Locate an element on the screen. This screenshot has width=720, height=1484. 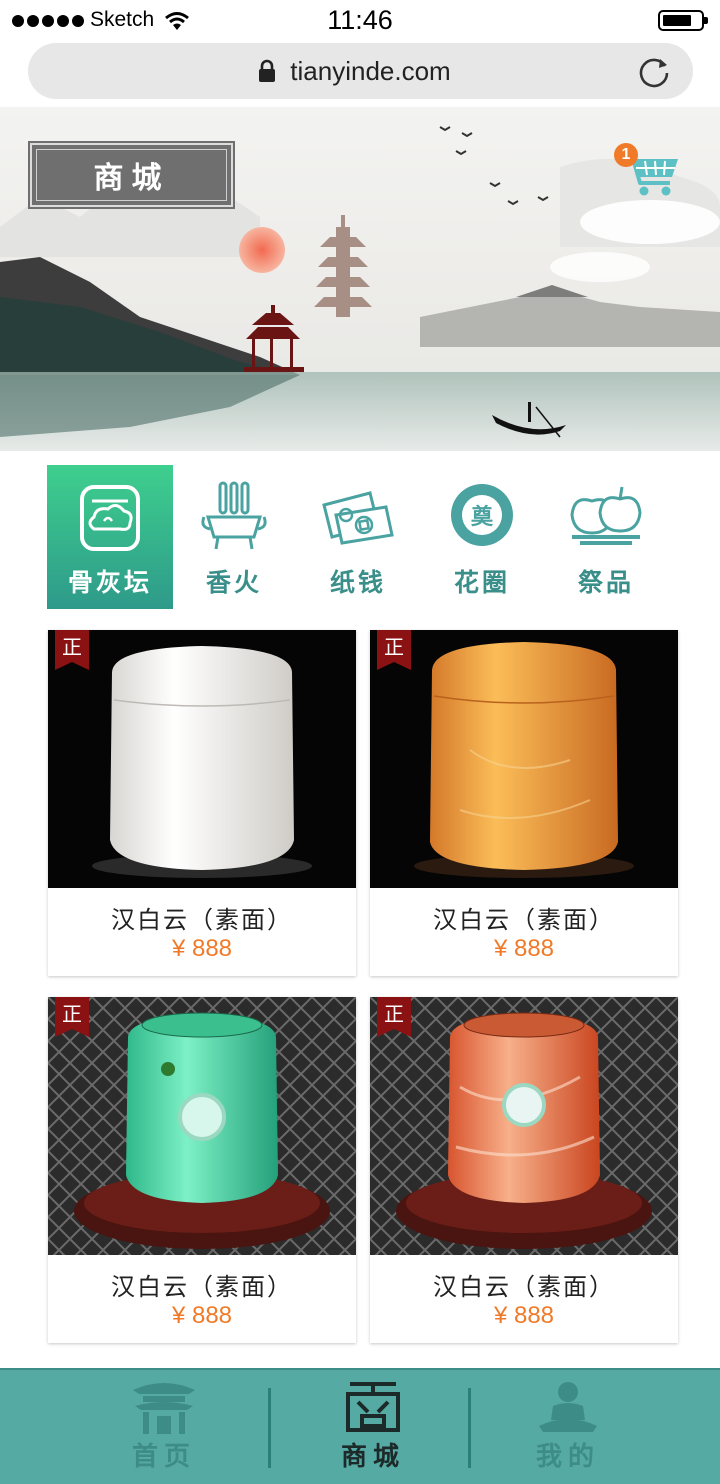
nav-label: 商城 is located at coordinates (372, 1457).